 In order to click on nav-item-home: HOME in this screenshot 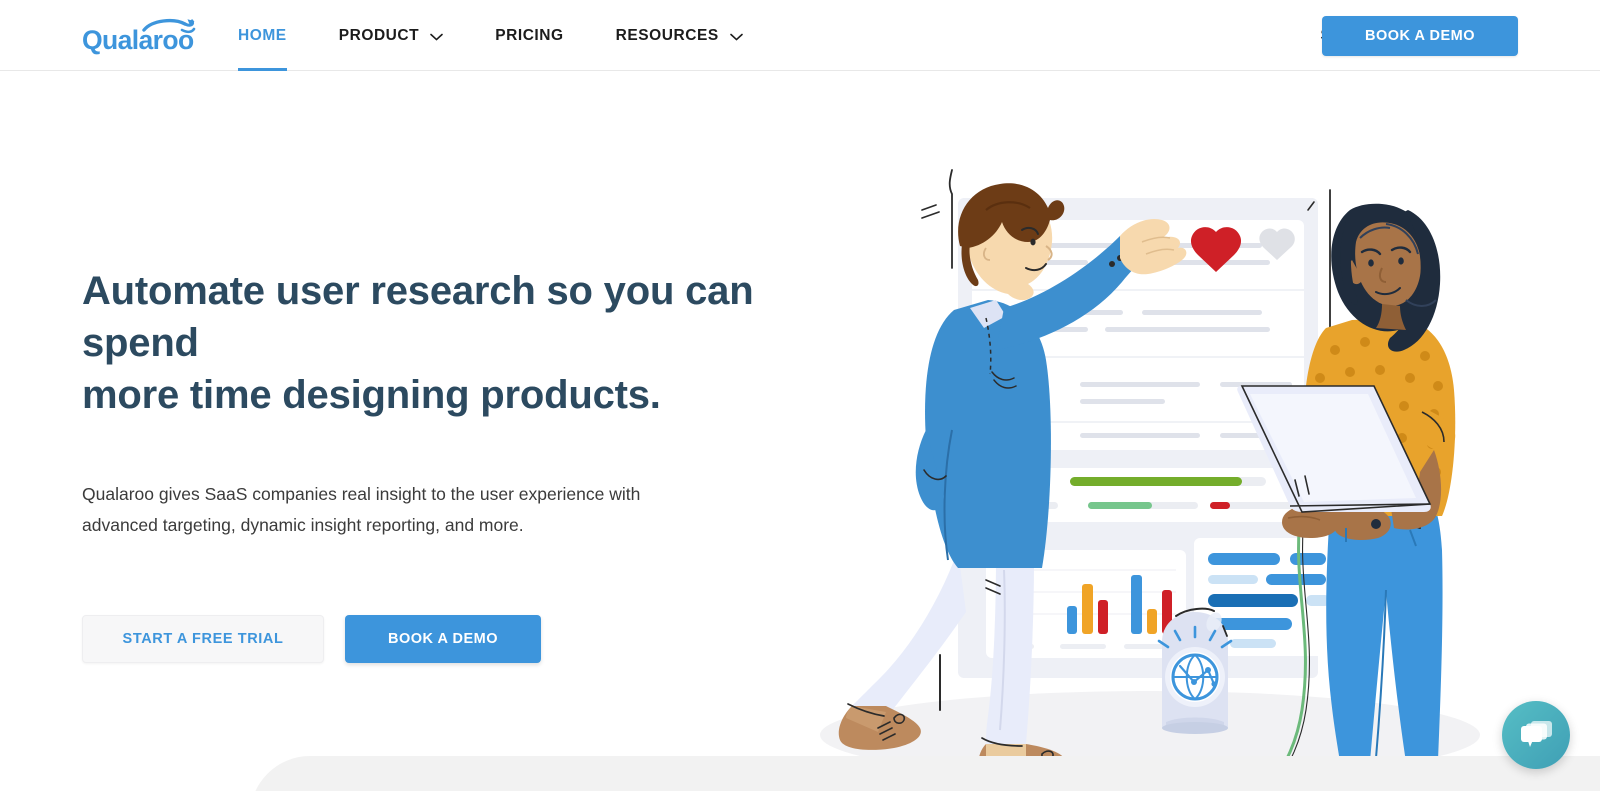, I will do `click(262, 35)`.